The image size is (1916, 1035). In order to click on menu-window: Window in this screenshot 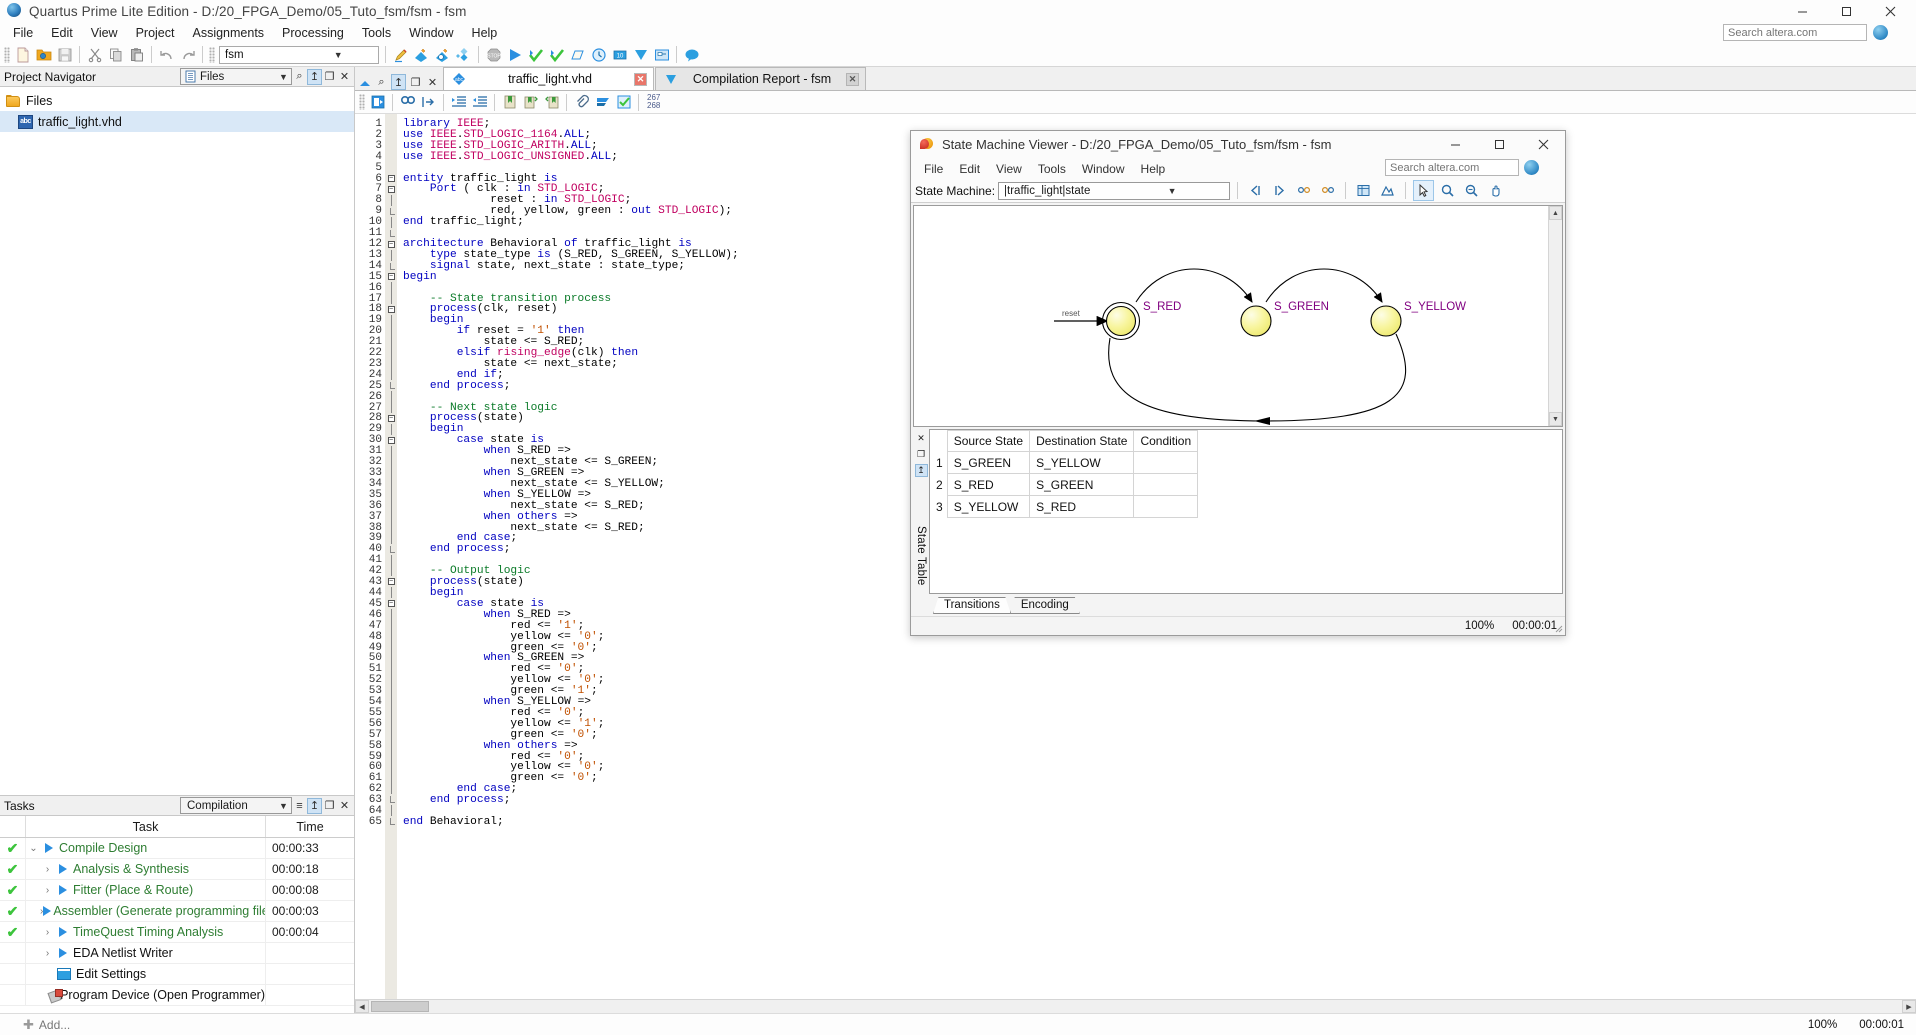, I will do `click(431, 33)`.